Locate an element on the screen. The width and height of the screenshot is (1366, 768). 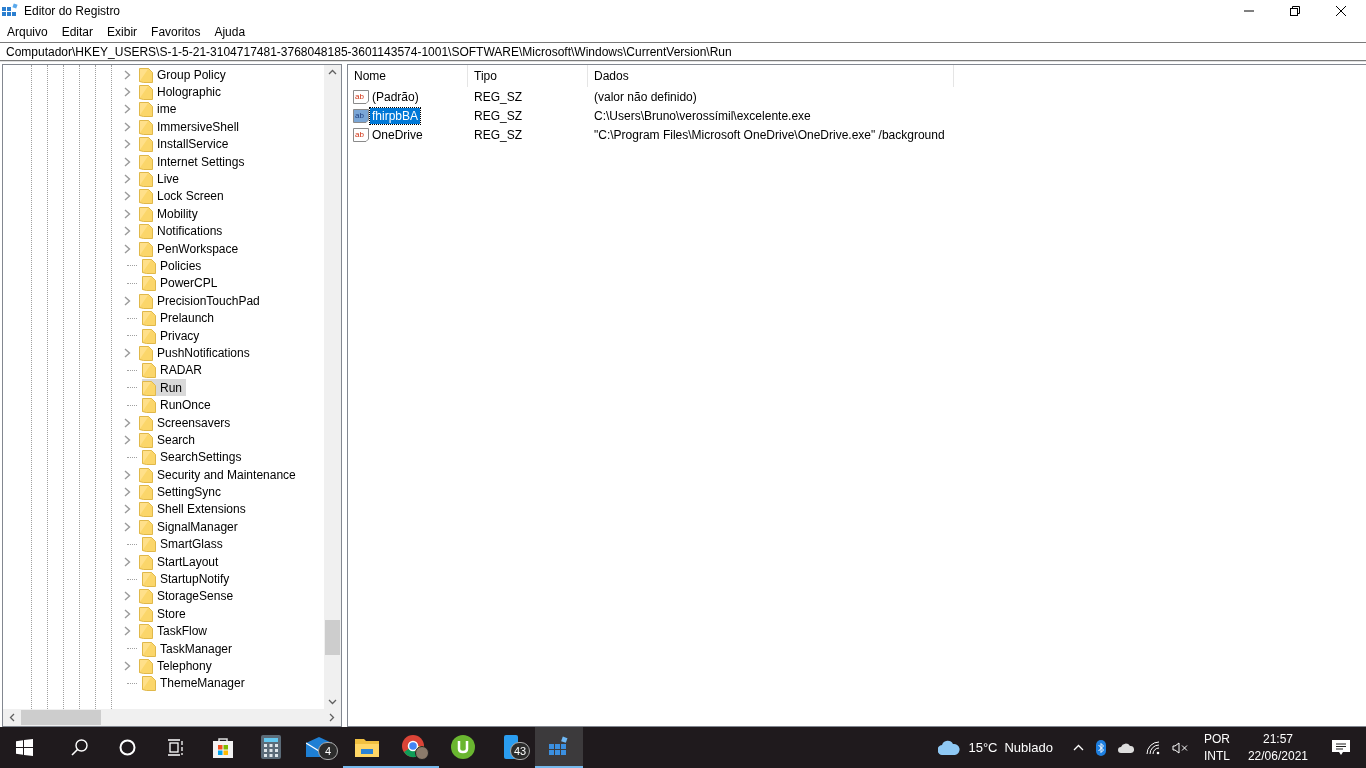
tree-item: Security and Maintenance is located at coordinates (219, 475).